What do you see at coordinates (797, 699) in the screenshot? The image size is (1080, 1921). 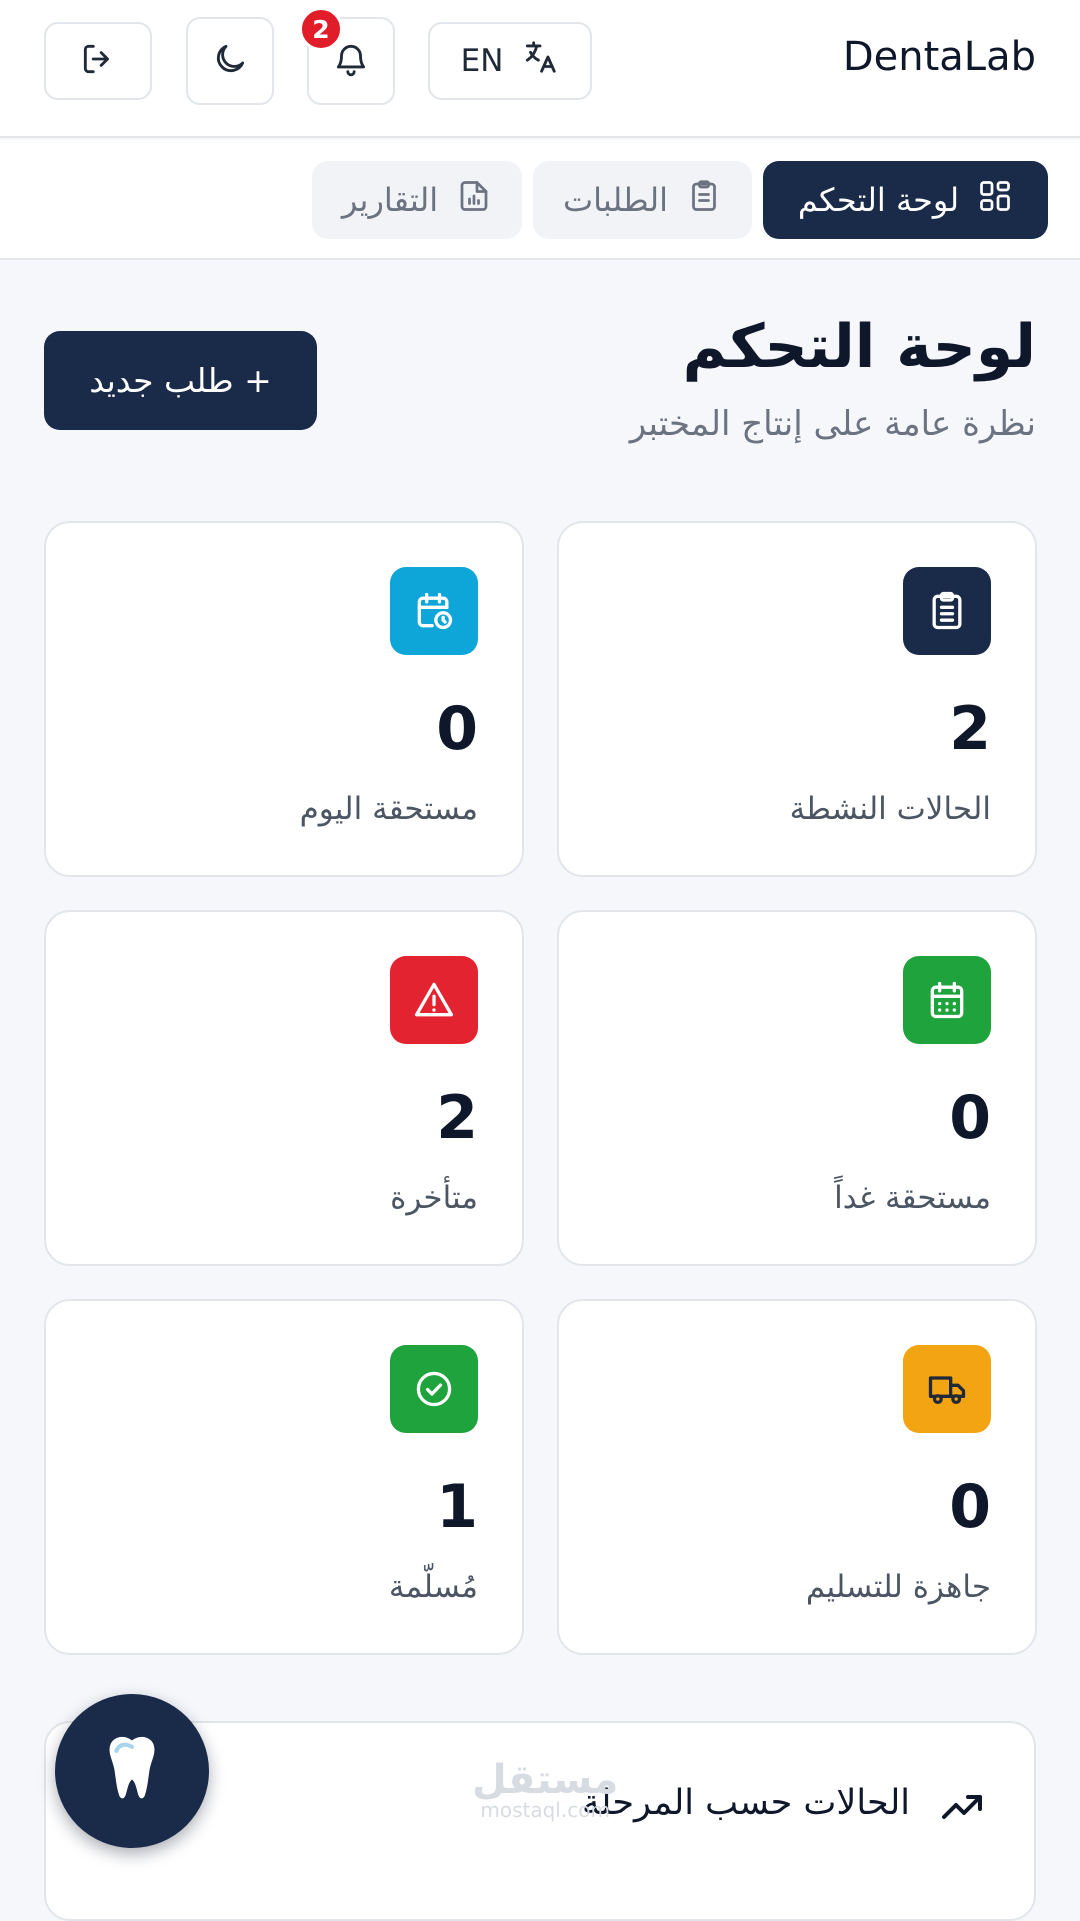 I see `stat-card-active: 2 الحالات النشطة` at bounding box center [797, 699].